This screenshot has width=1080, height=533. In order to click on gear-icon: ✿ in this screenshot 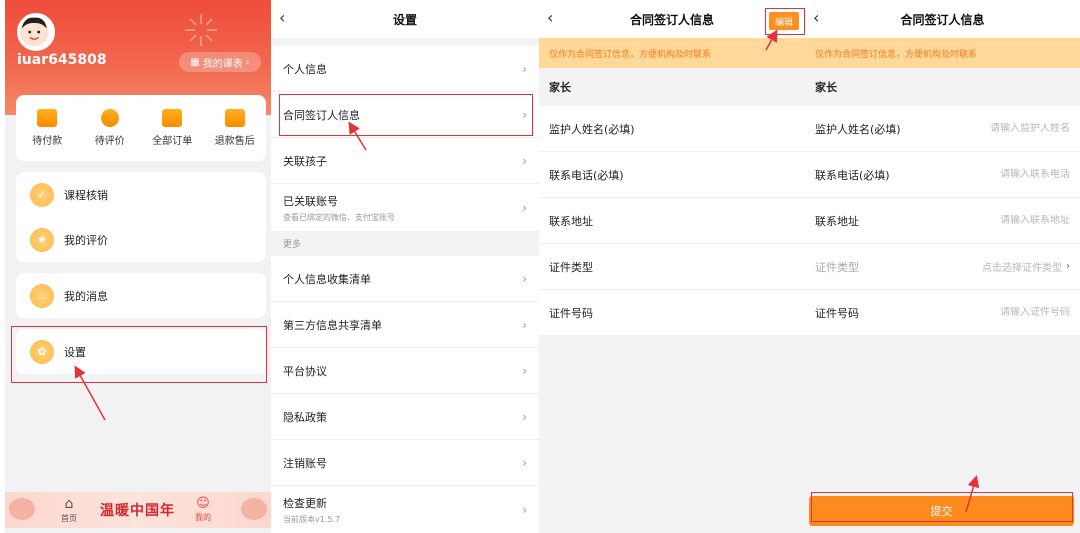, I will do `click(42, 351)`.